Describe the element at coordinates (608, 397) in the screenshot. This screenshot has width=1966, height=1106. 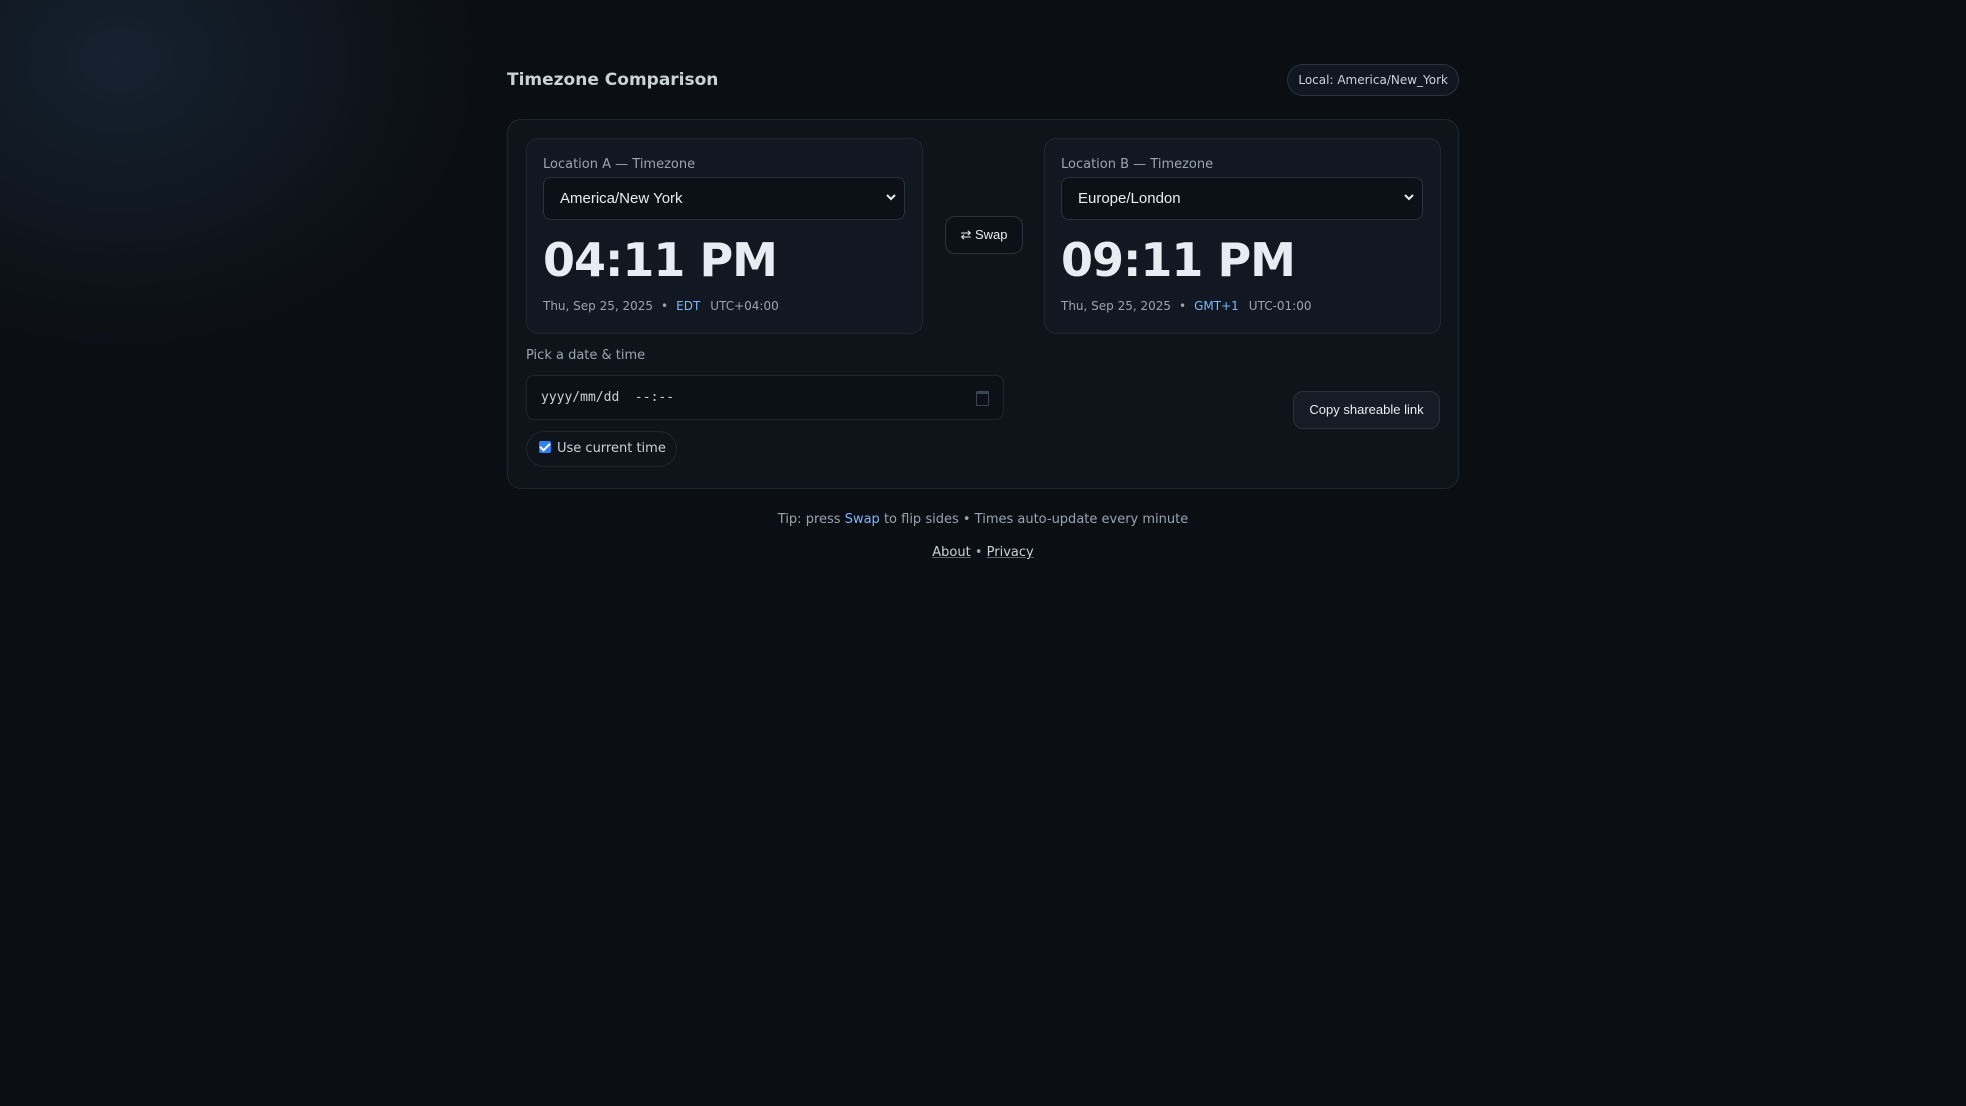
I see `datetime-input-placeholder: yyyy/mm/dd --:--` at that location.